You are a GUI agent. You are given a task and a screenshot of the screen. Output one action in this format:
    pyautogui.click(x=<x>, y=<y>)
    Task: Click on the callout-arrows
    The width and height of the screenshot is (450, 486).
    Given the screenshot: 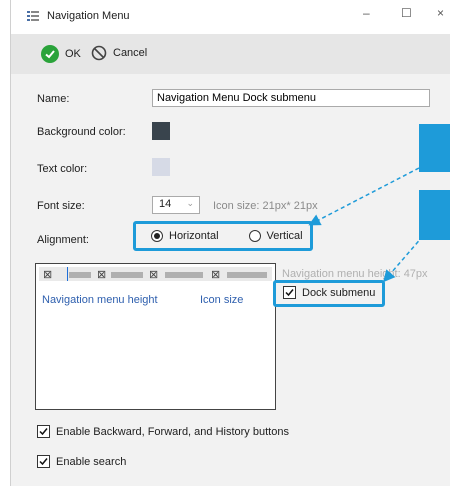 What is the action you would take?
    pyautogui.click(x=366, y=225)
    